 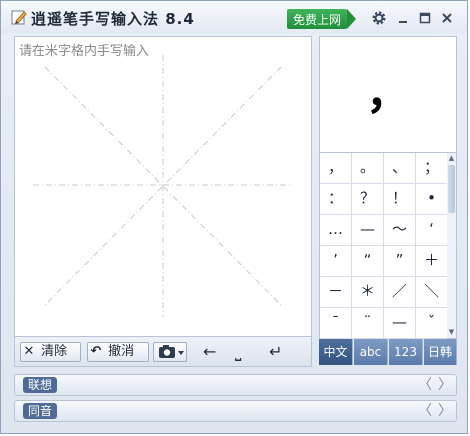 What do you see at coordinates (451, 189) in the screenshot?
I see `scroll-thumb` at bounding box center [451, 189].